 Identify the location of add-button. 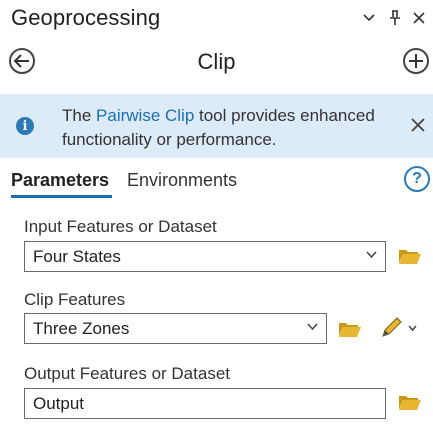
(416, 61).